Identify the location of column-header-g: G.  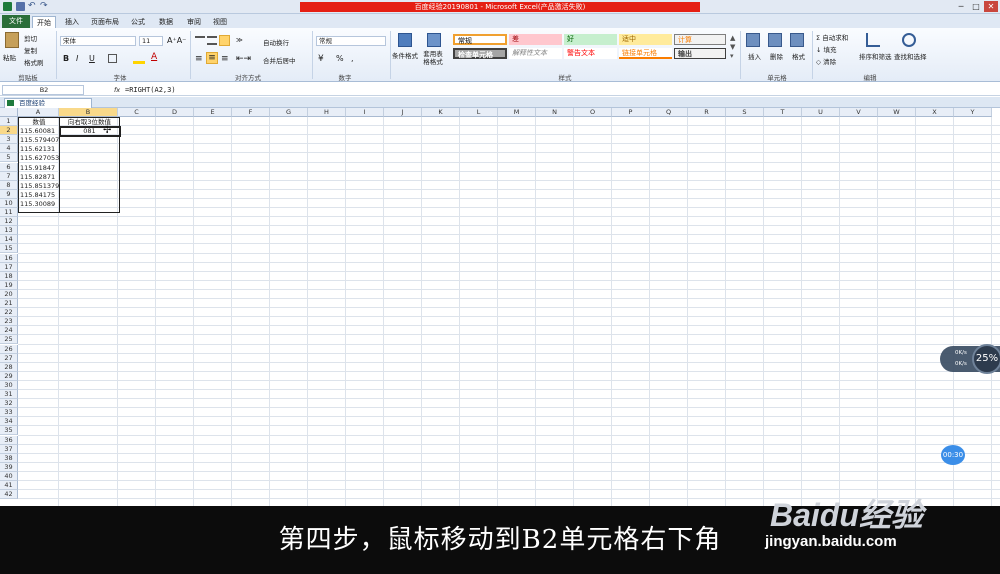
(289, 112).